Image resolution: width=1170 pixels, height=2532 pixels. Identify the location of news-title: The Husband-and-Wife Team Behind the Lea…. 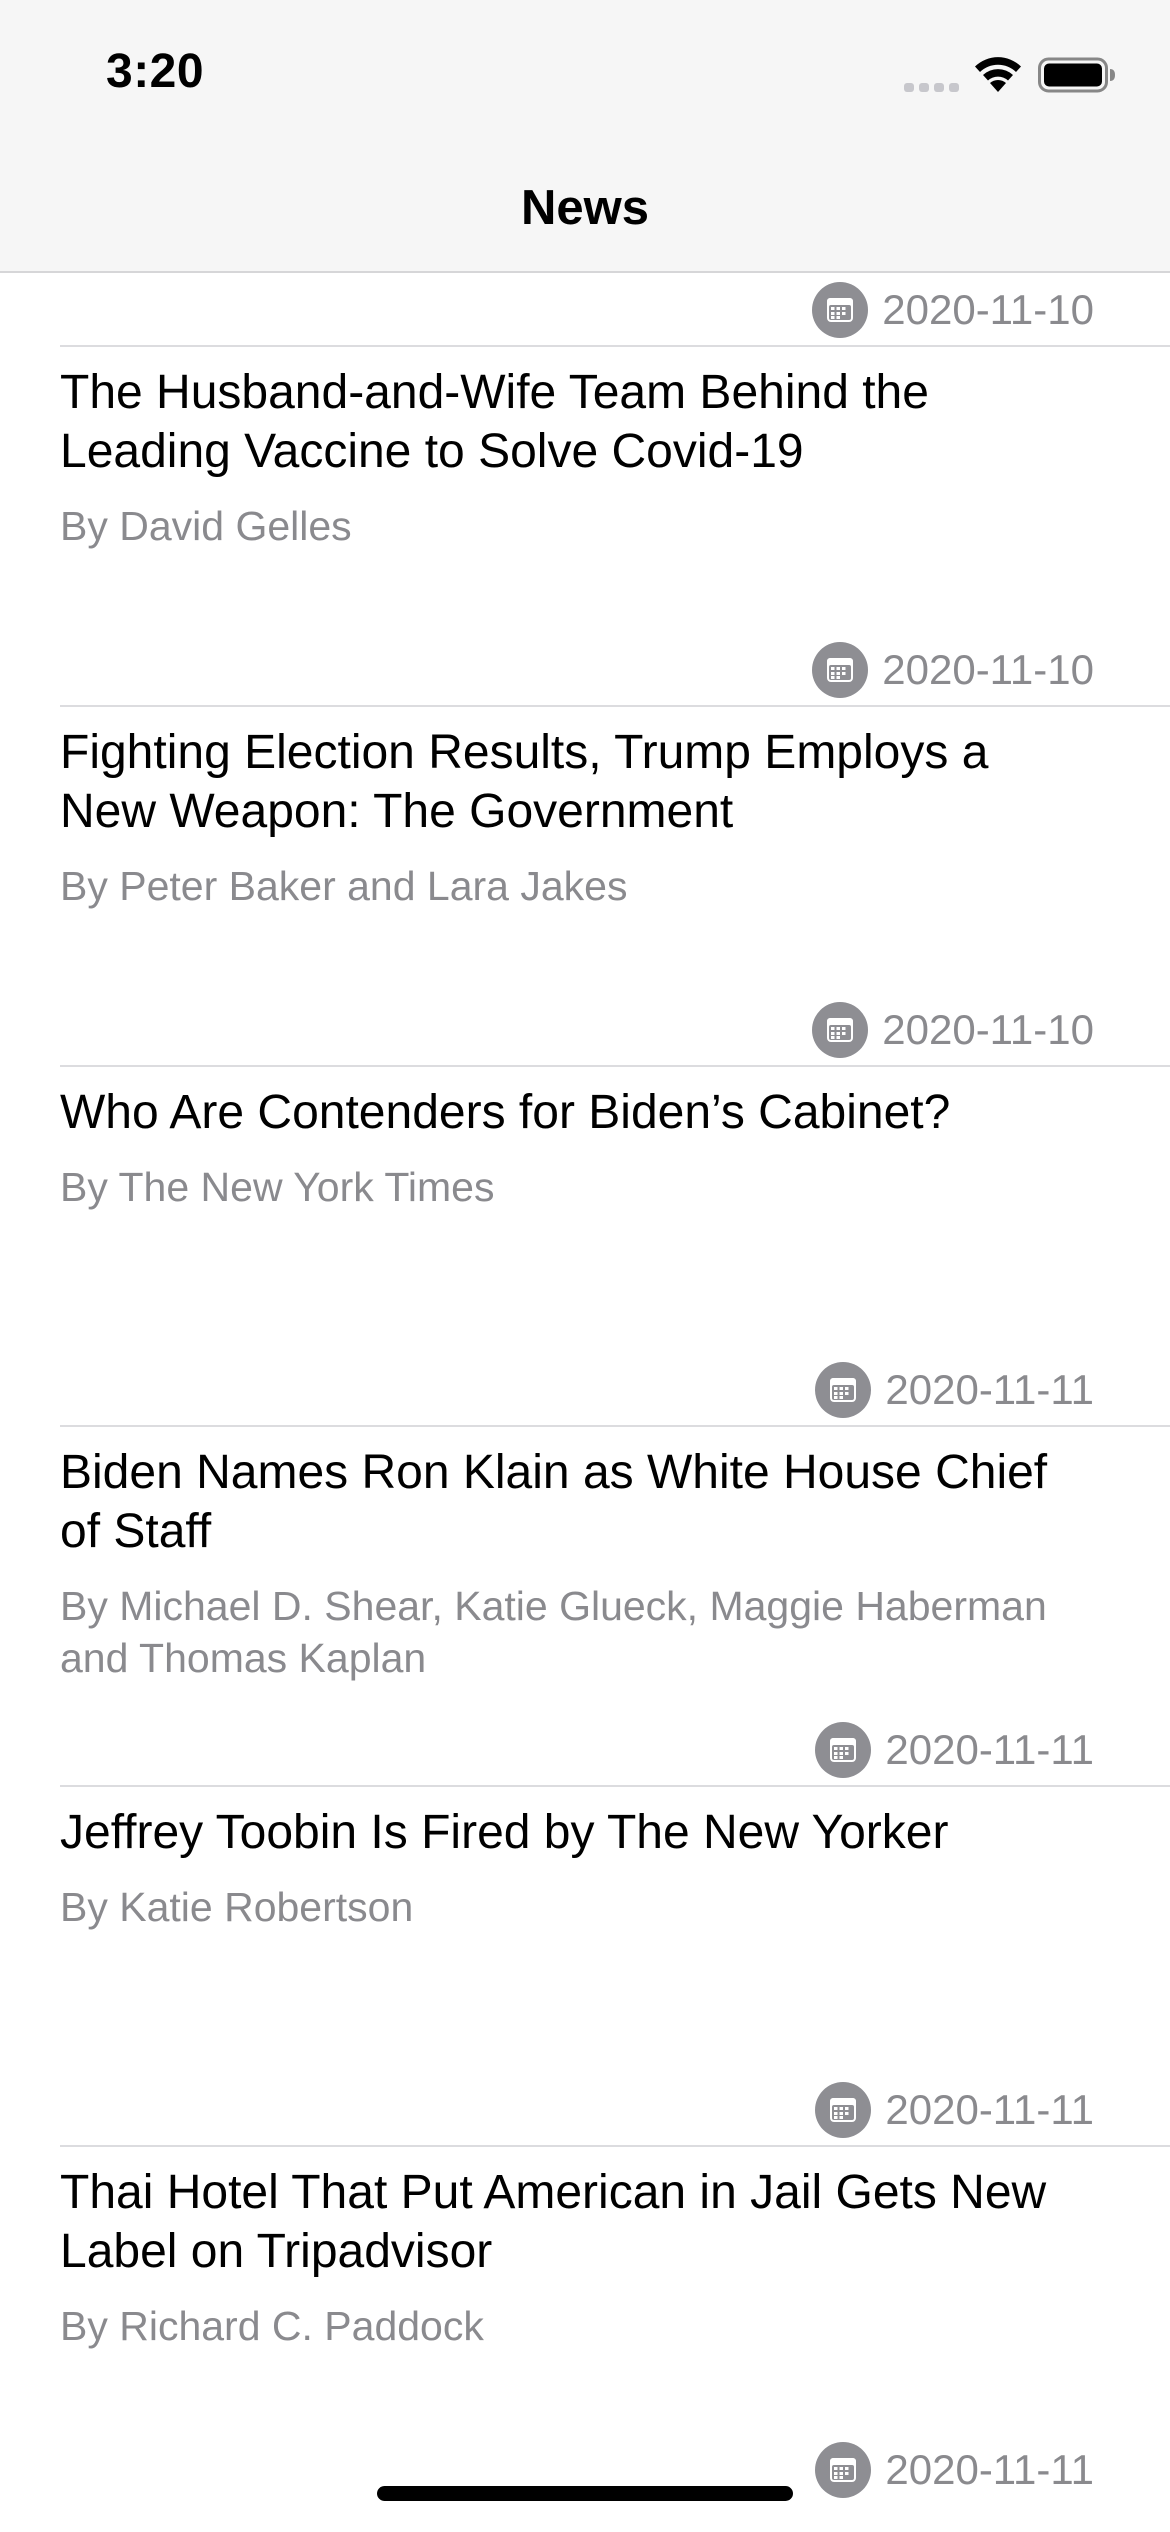
(494, 422).